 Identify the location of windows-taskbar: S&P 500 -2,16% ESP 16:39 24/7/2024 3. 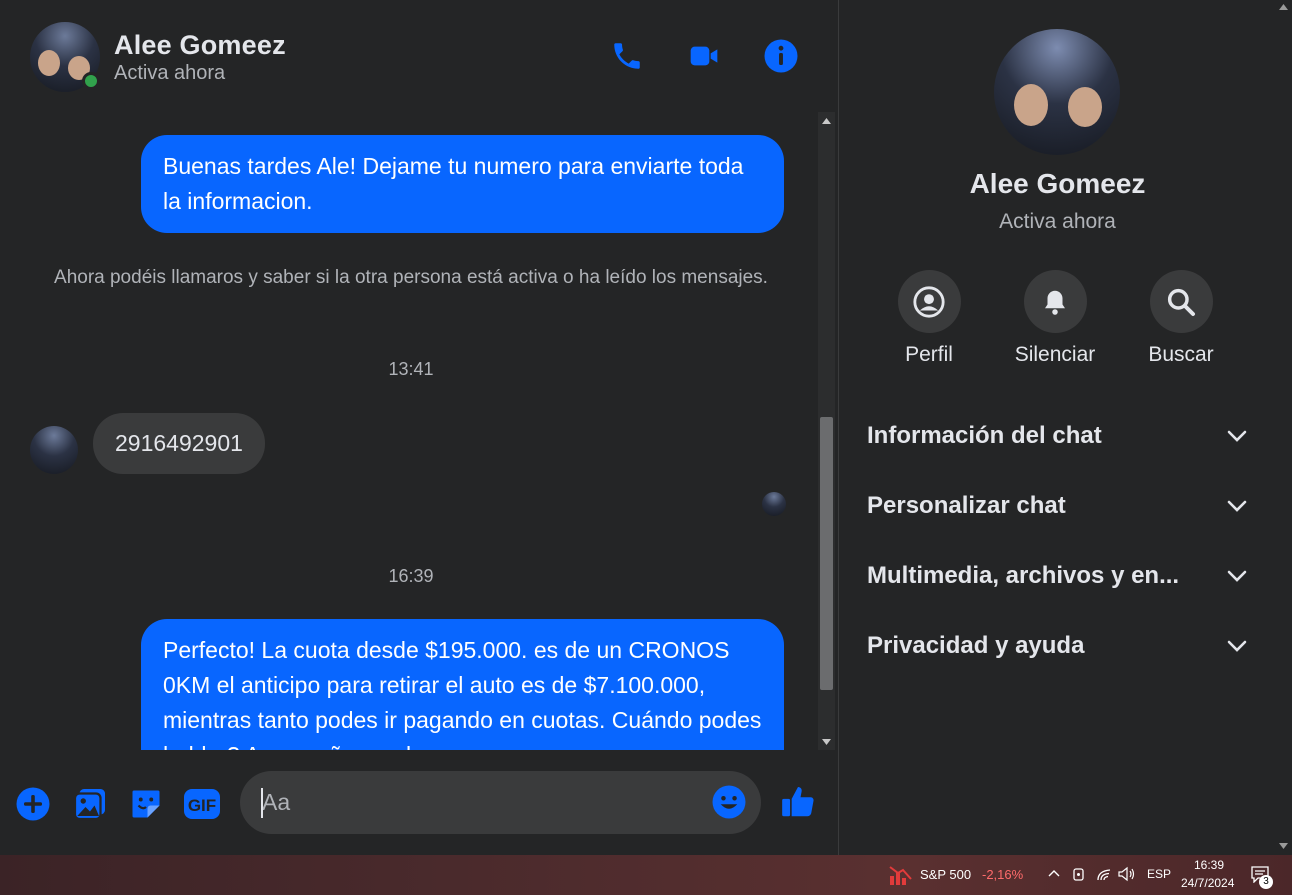
(646, 875).